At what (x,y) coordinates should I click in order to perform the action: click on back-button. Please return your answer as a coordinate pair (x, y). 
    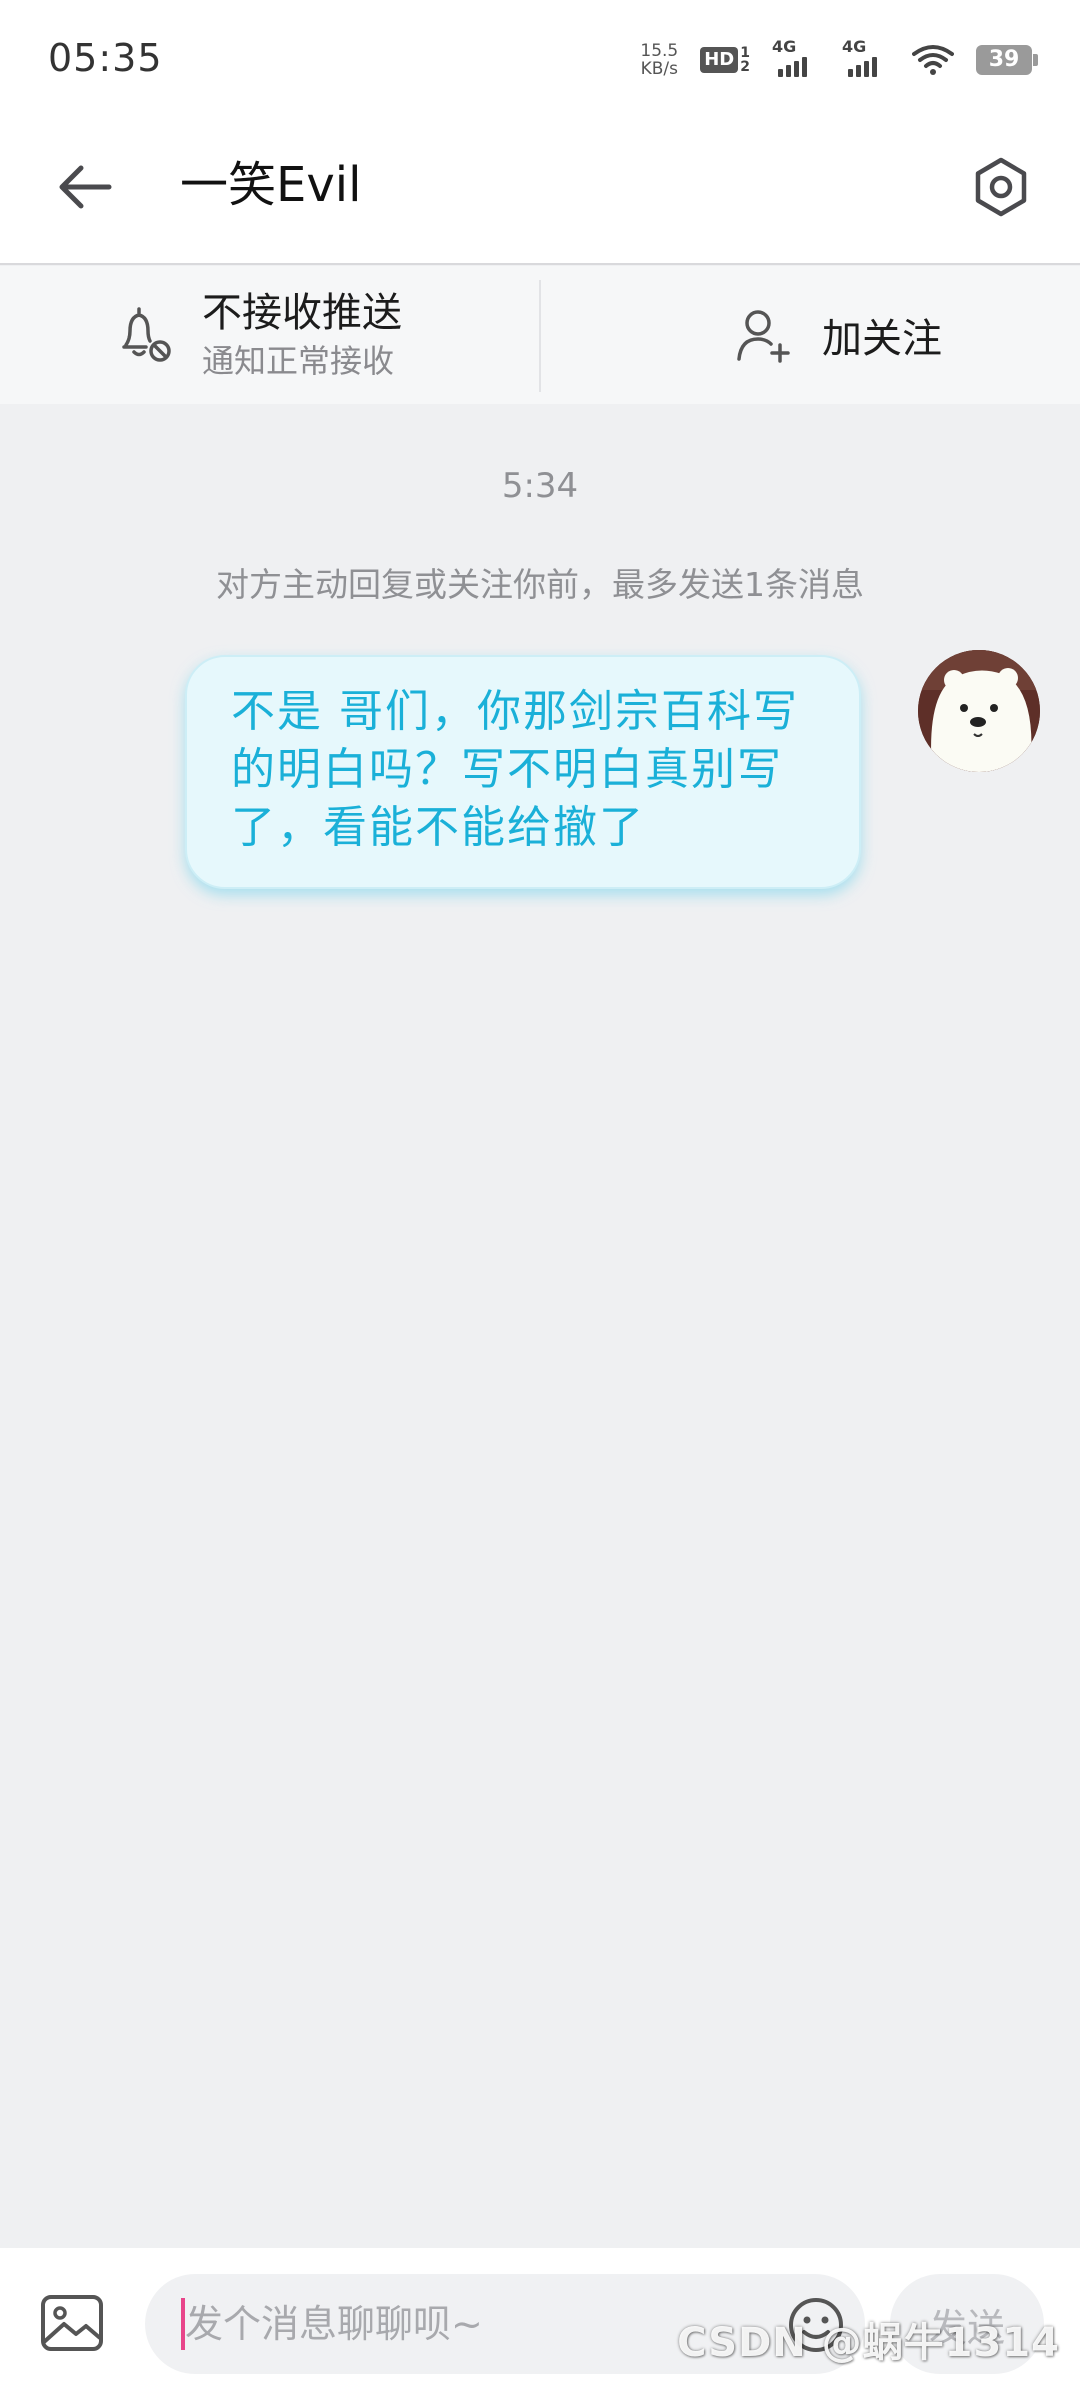
    Looking at the image, I should click on (85, 187).